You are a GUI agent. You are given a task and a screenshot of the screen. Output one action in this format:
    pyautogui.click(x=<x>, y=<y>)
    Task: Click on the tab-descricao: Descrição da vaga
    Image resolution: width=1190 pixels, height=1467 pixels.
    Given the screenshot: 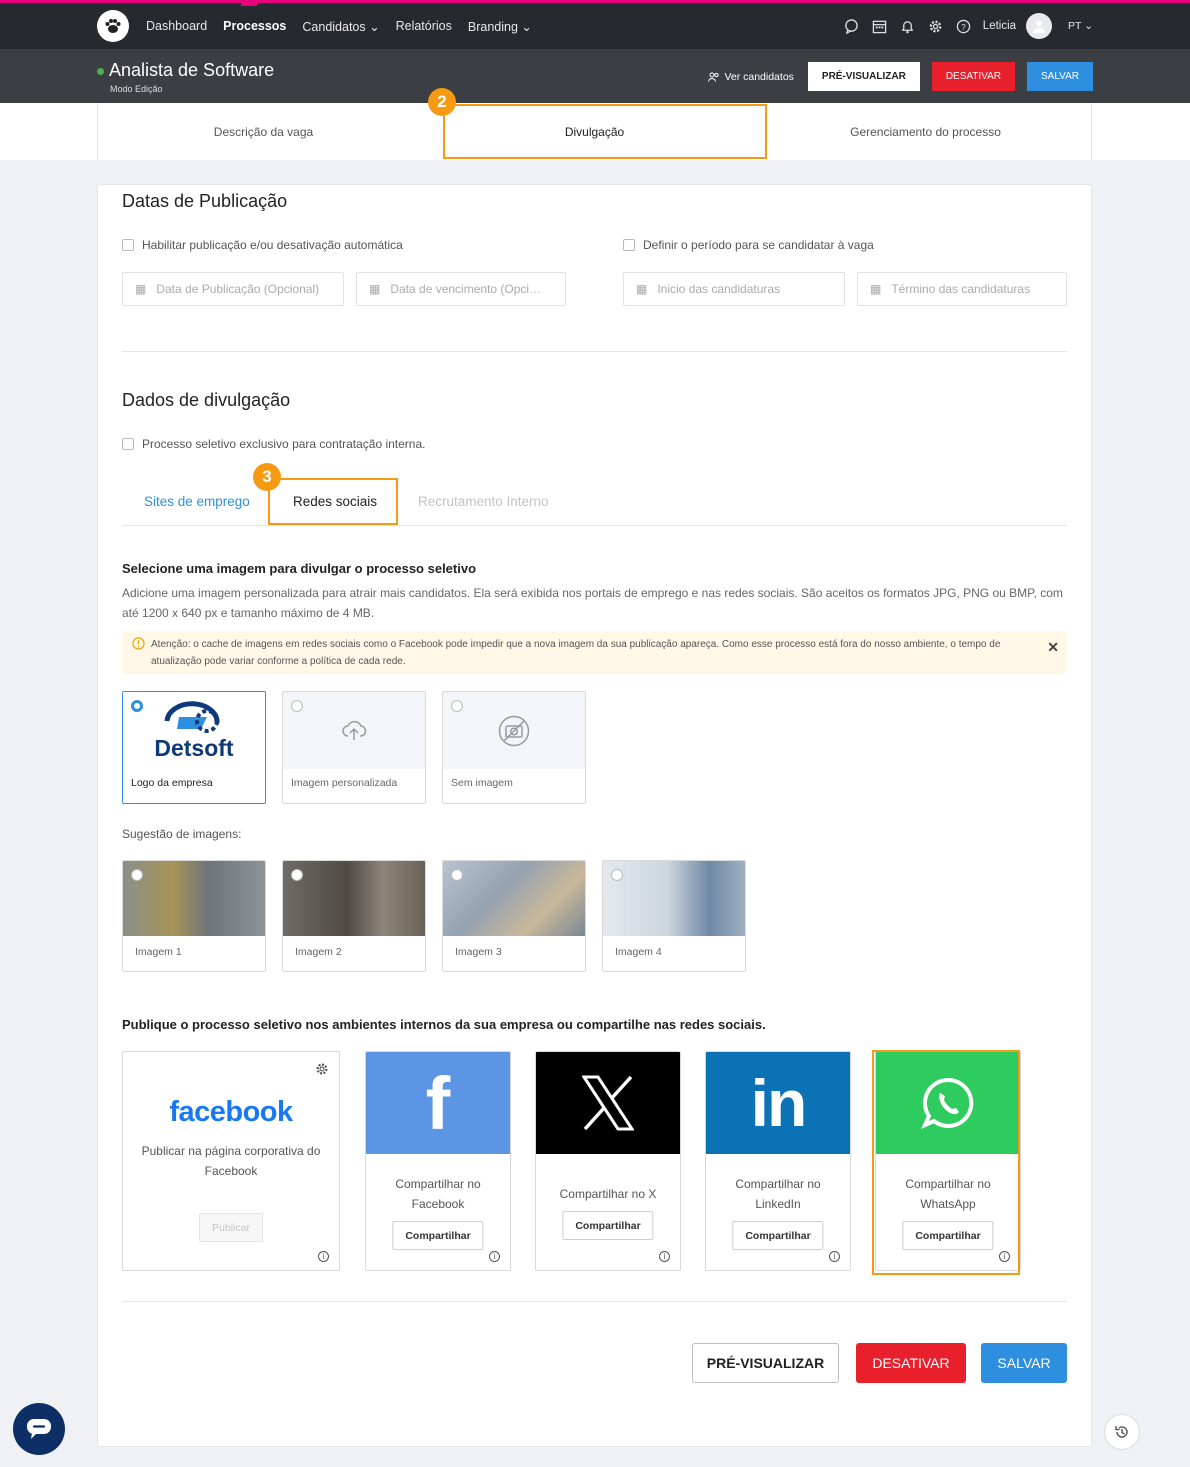 What is the action you would take?
    pyautogui.click(x=263, y=131)
    